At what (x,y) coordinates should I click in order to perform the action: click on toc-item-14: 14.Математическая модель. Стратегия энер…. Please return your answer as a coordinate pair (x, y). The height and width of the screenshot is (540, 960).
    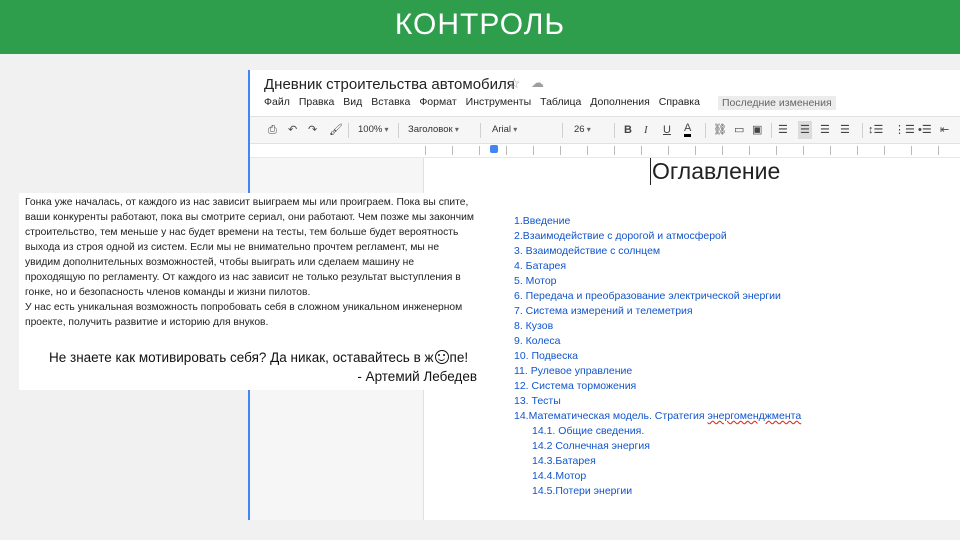
    Looking at the image, I should click on (657, 416).